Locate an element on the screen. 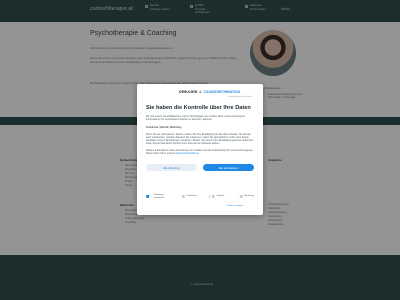  toggle-label: Unbedingt erforderlich is located at coordinates (159, 196).